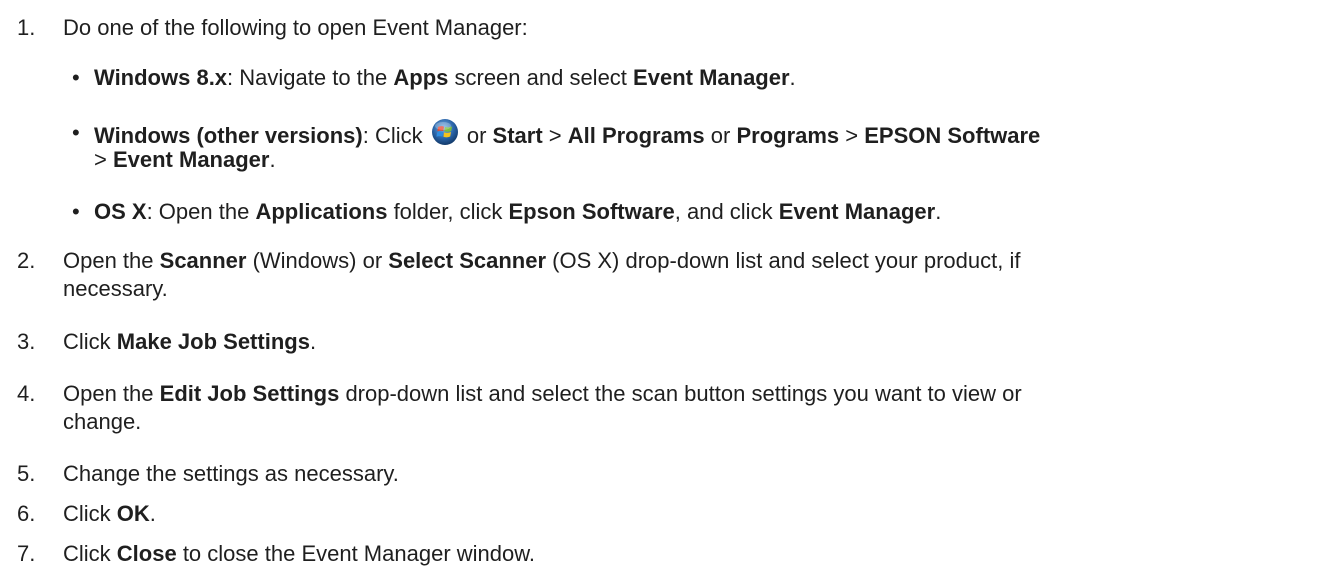 This screenshot has height=573, width=1338. Describe the element at coordinates (695, 513) in the screenshot. I see `step-text: Click OK.` at that location.